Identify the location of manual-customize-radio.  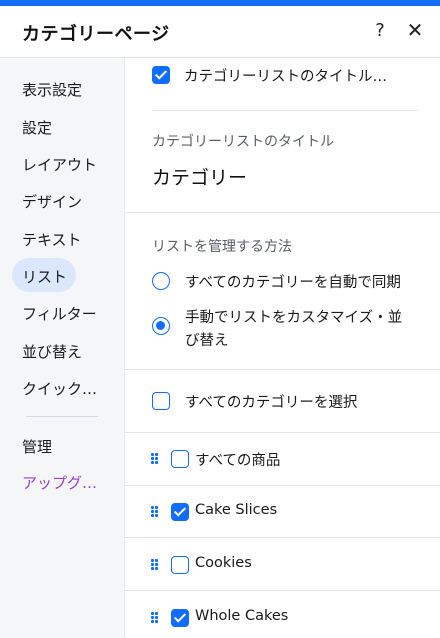
(161, 326).